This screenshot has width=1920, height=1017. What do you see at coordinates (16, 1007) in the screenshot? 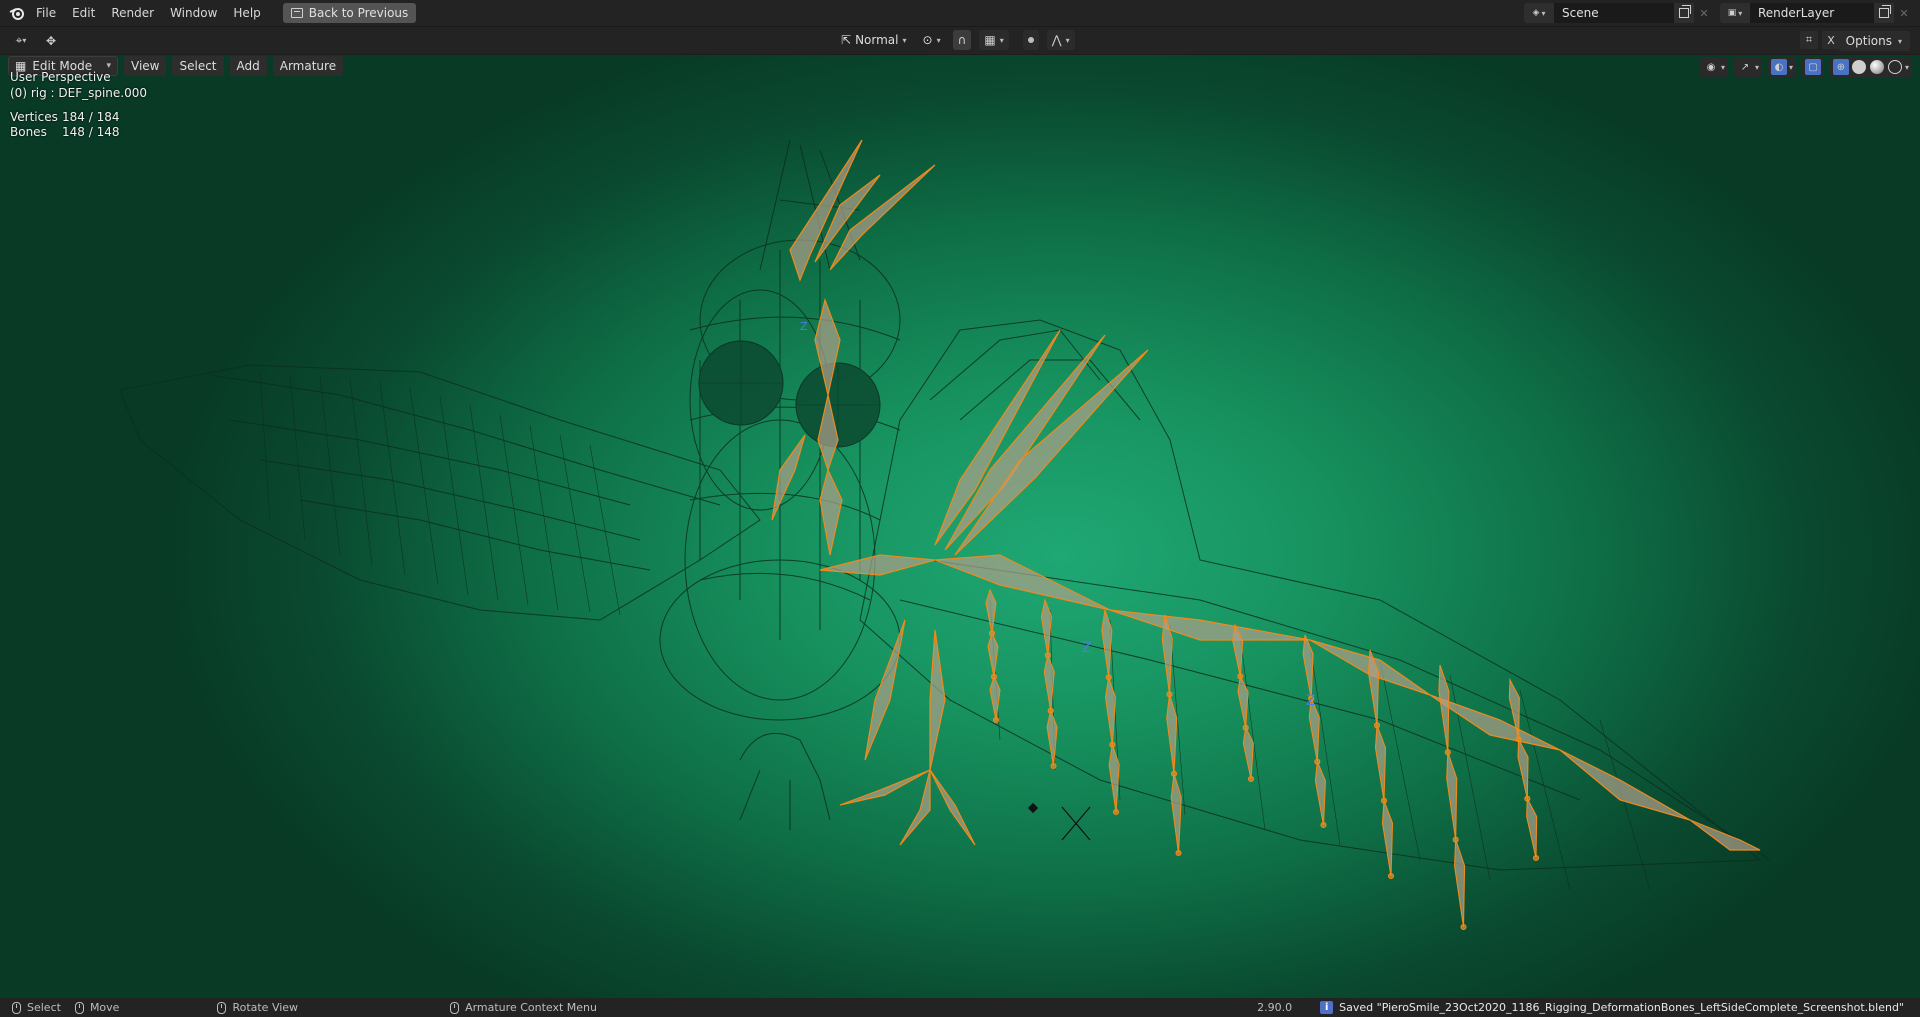
I see `mouse-left-icon` at bounding box center [16, 1007].